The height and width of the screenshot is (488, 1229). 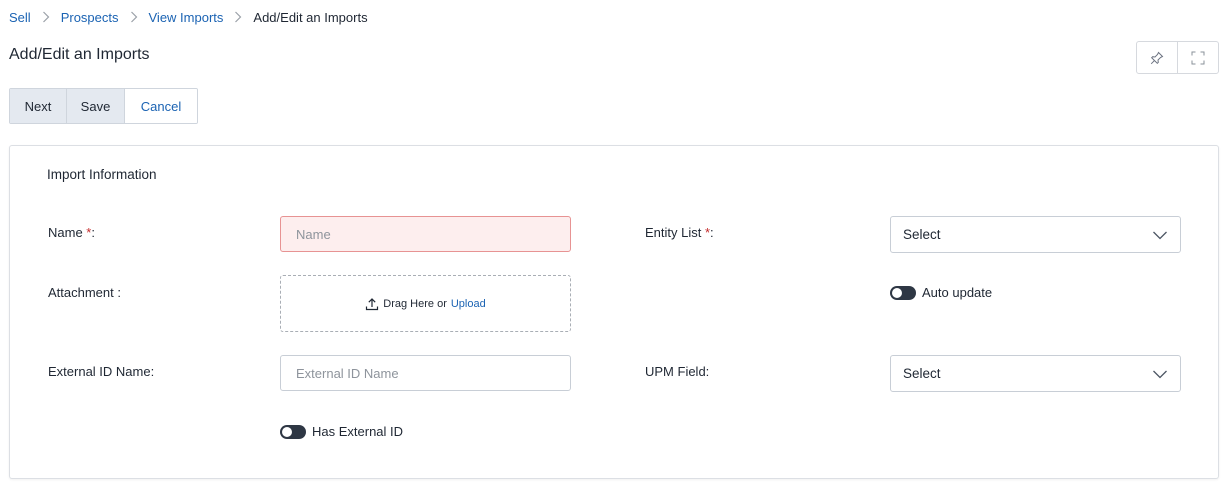 I want to click on auto-update-row: Auto update, so click(x=941, y=292).